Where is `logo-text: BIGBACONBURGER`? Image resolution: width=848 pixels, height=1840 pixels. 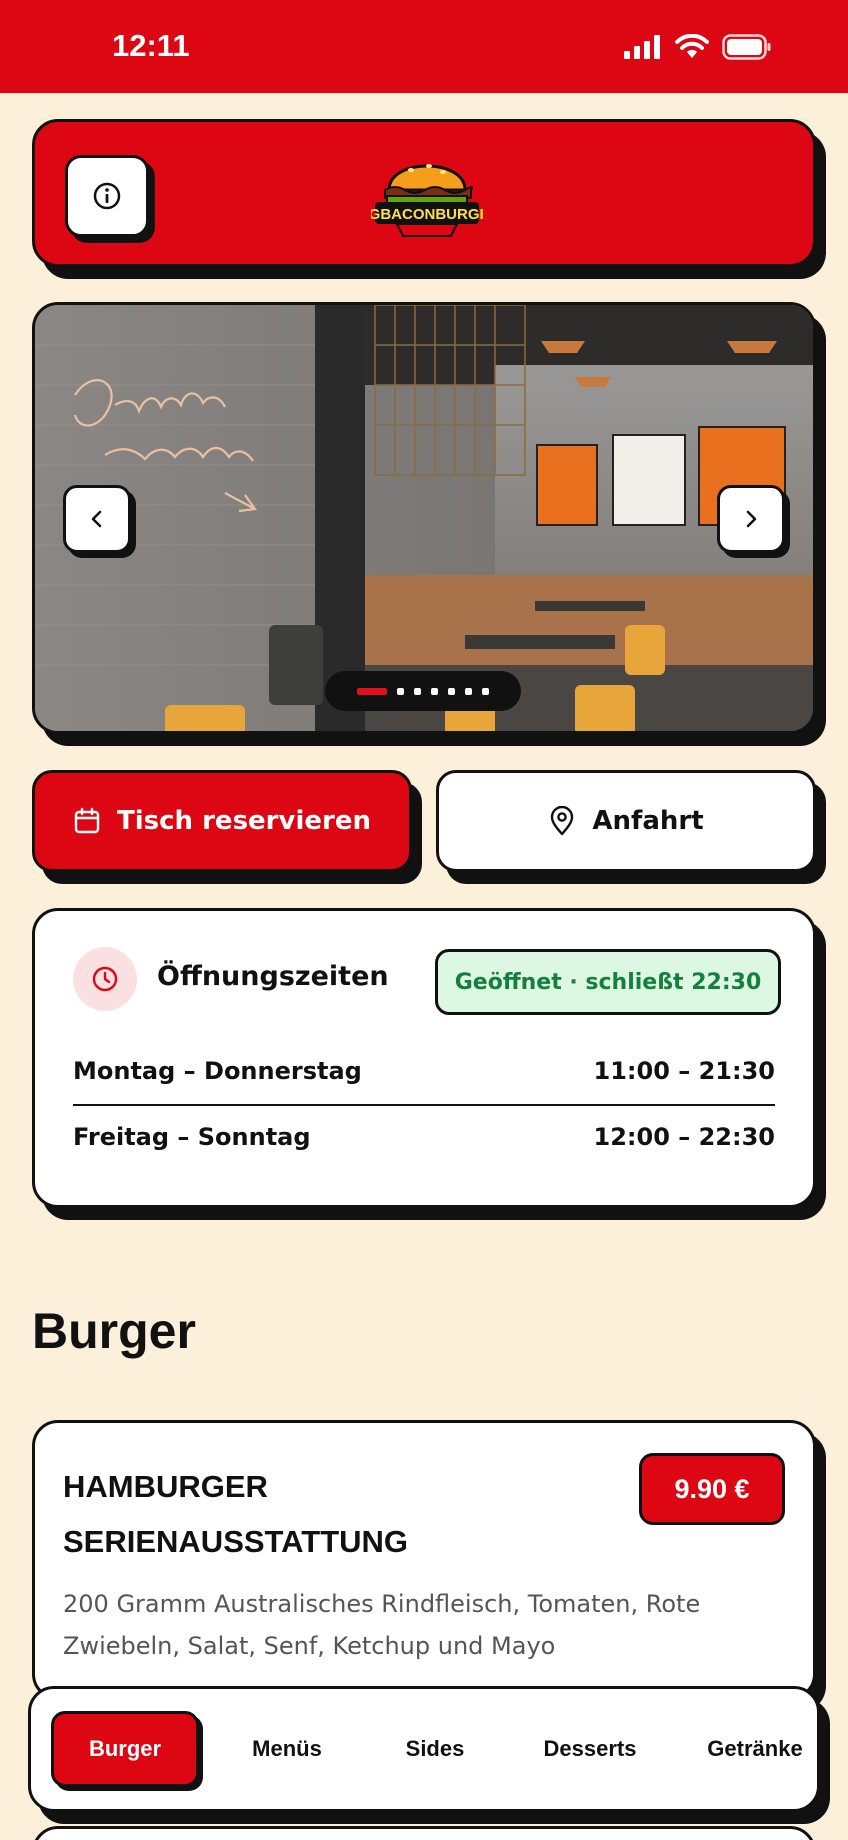 logo-text: BIGBACONBURGER is located at coordinates (427, 214).